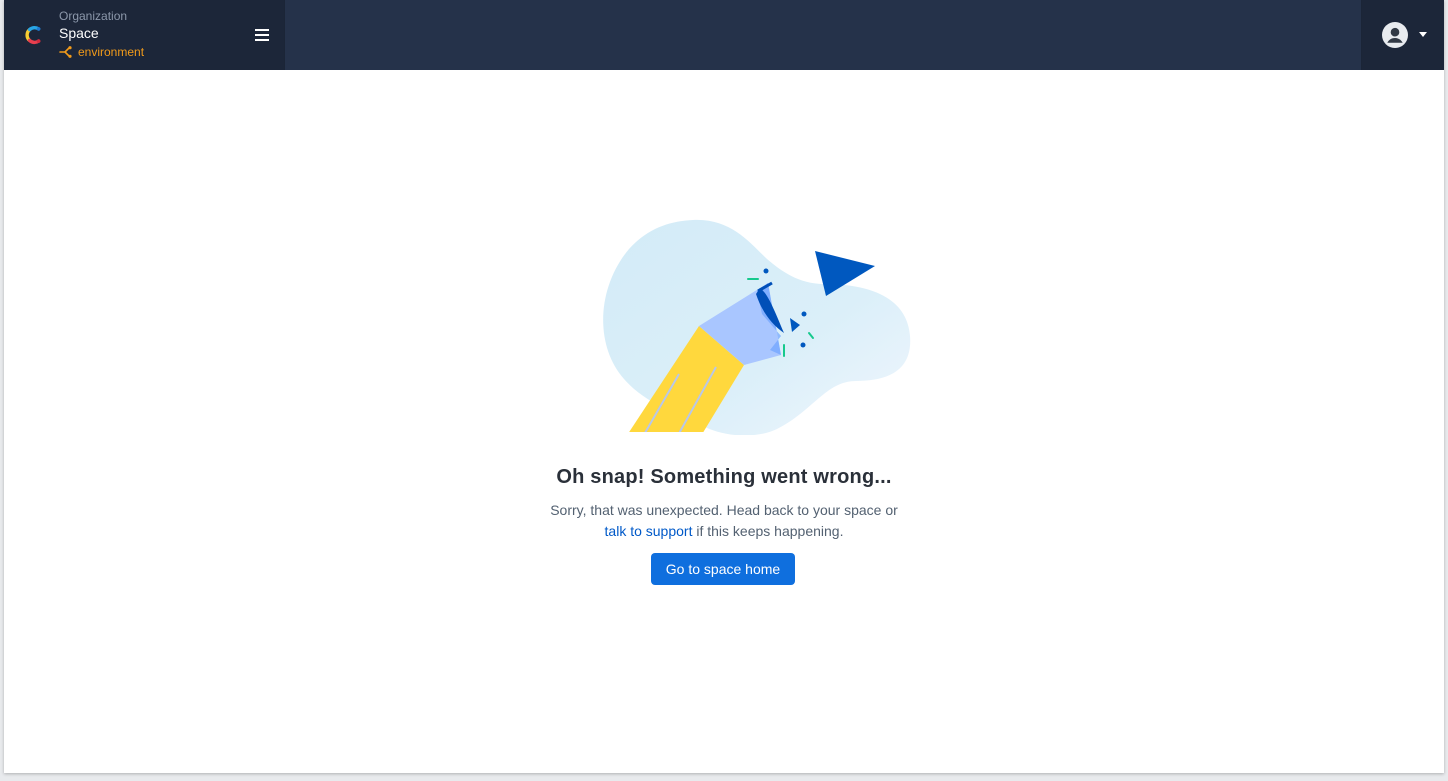 The image size is (1448, 781). What do you see at coordinates (262, 35) in the screenshot?
I see `hamburger-menu-icon` at bounding box center [262, 35].